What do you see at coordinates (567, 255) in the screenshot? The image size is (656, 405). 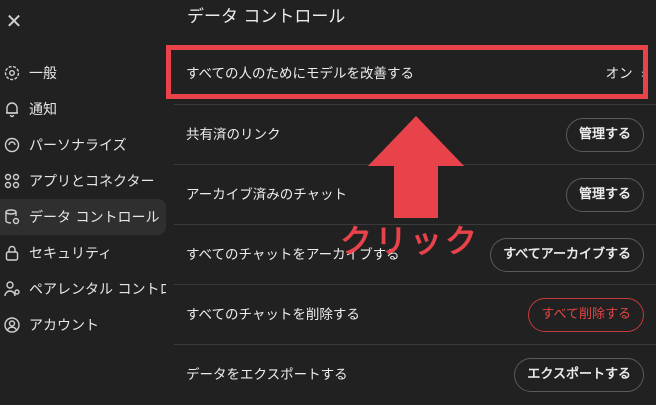 I see `archive-all-button: すべてアーカイブする` at bounding box center [567, 255].